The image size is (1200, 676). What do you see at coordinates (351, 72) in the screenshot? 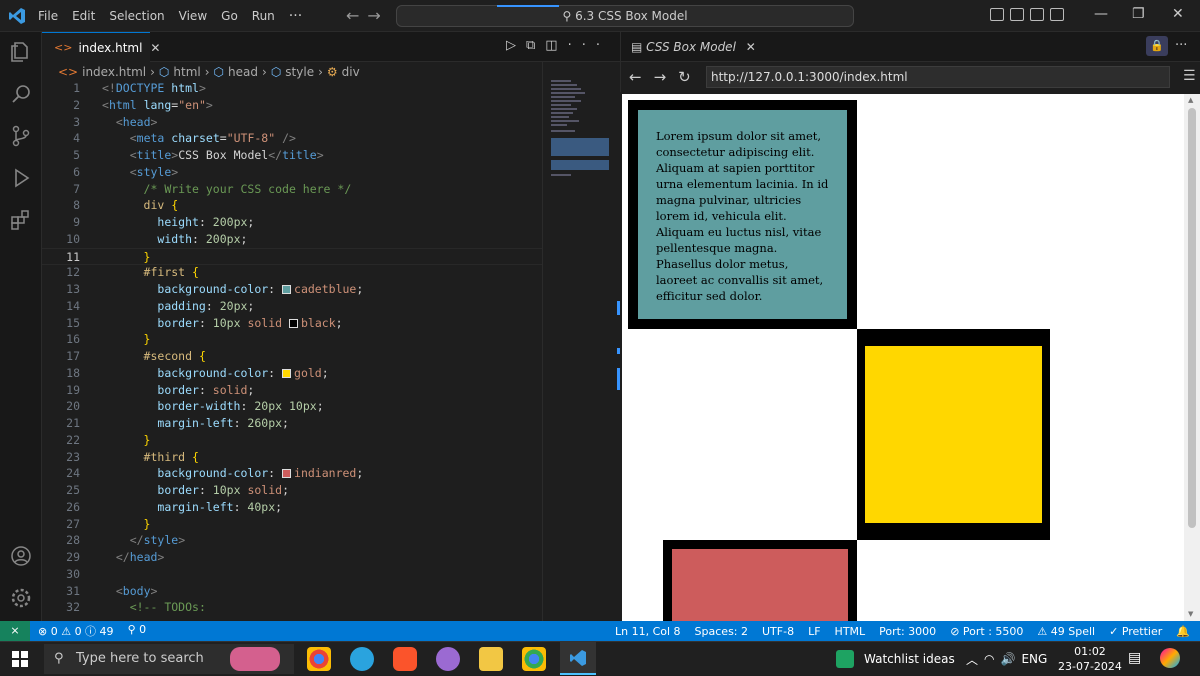
I see `breadcrumb-div: div` at bounding box center [351, 72].